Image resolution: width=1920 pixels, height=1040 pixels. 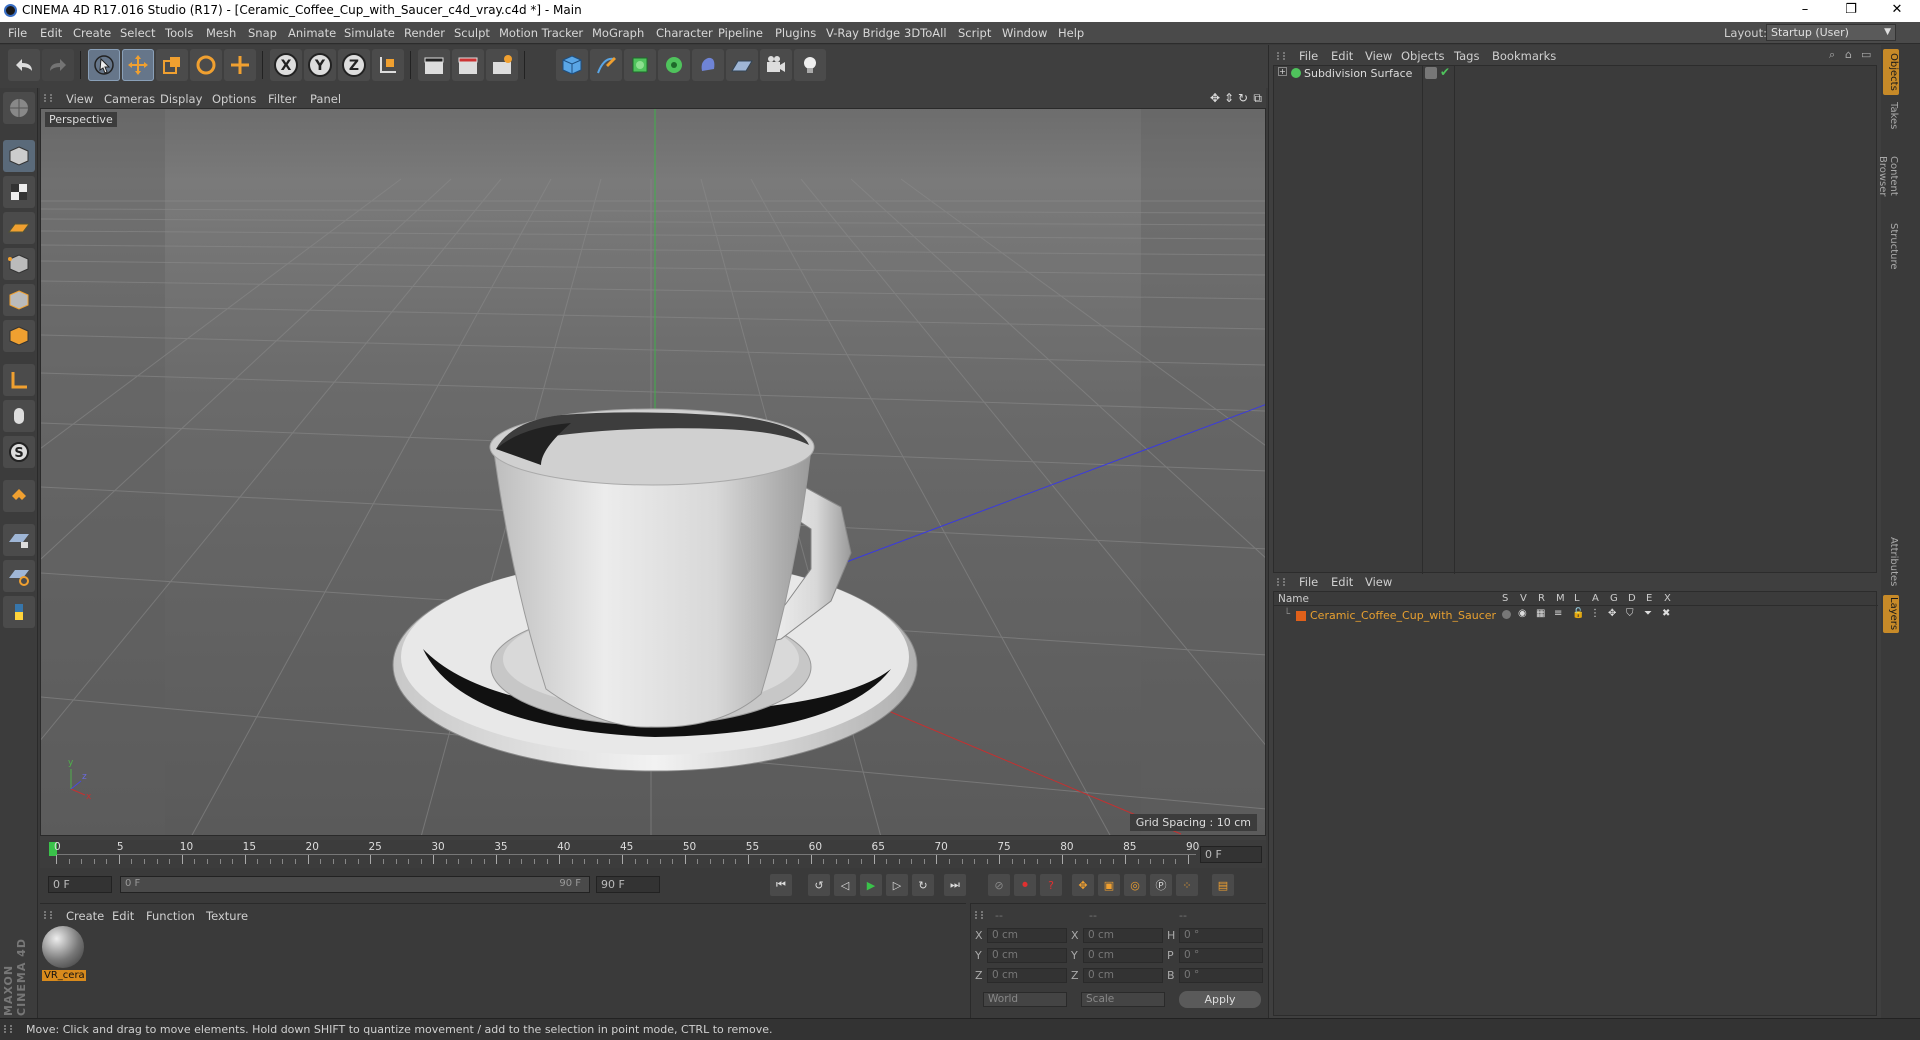 What do you see at coordinates (655, 590) in the screenshot?
I see `coffee-cup-saucer-model` at bounding box center [655, 590].